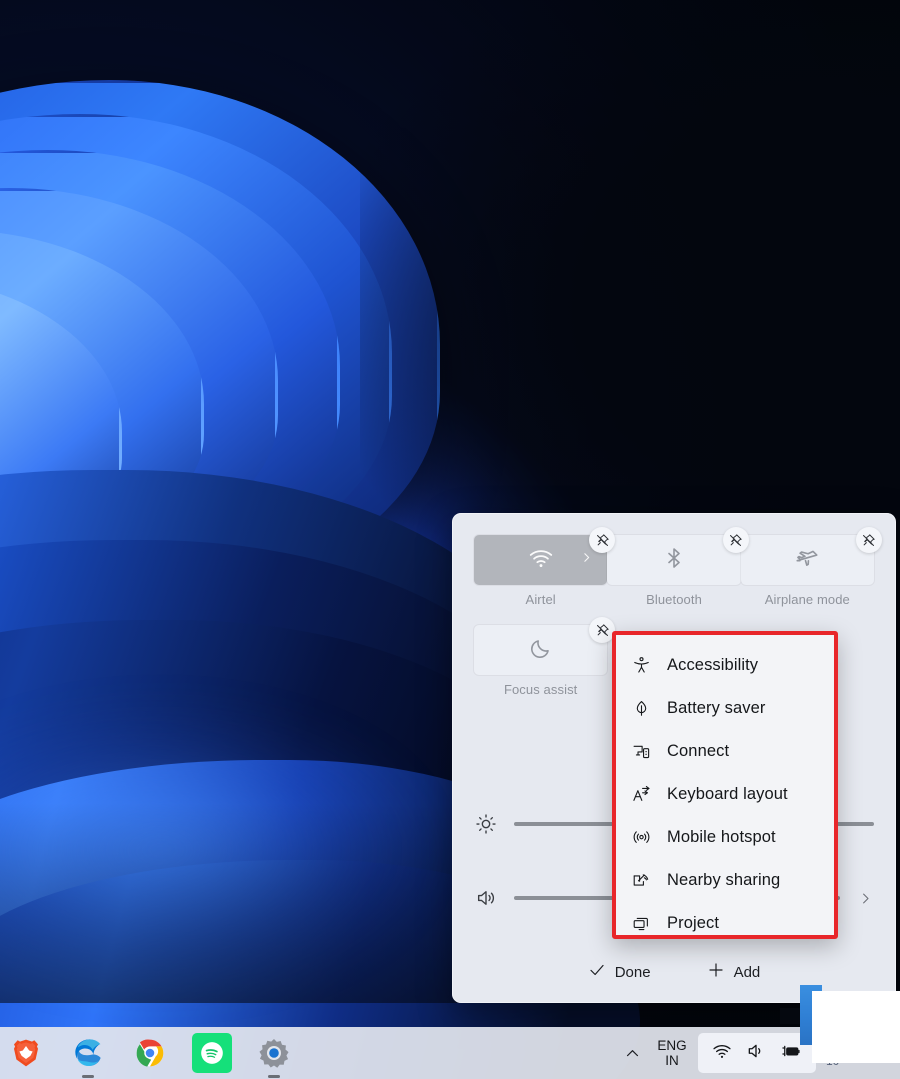 This screenshot has height=1079, width=900. I want to click on done-button-label: Done, so click(632, 972).